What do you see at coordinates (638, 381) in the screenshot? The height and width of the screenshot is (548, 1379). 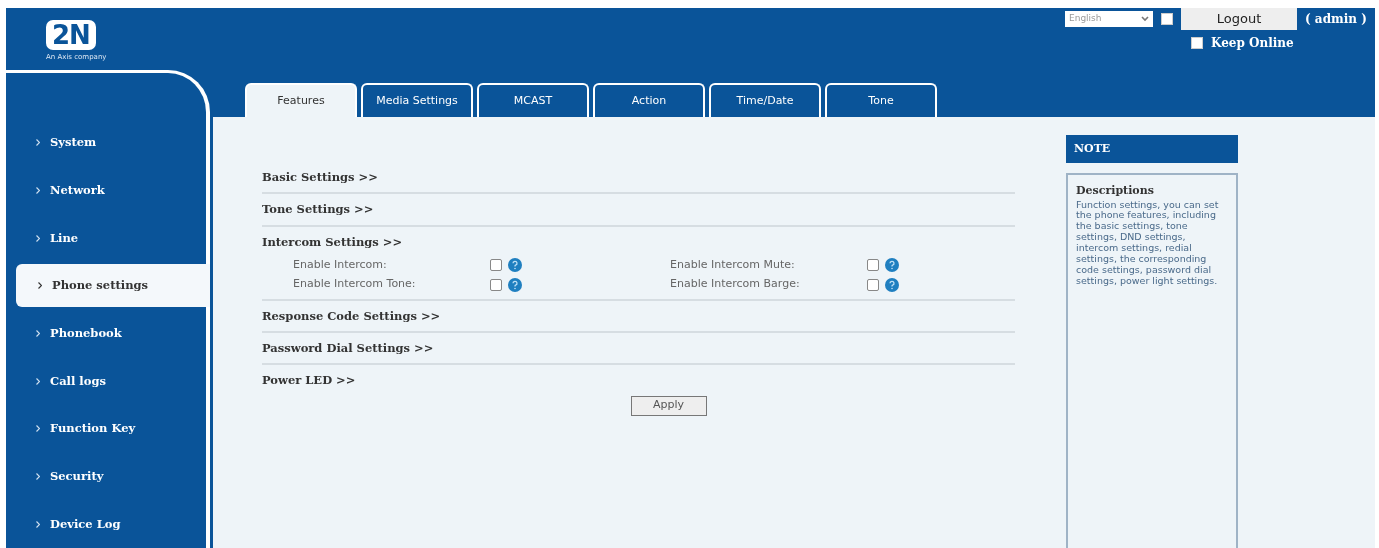 I see `section-heading: Power LED >>` at bounding box center [638, 381].